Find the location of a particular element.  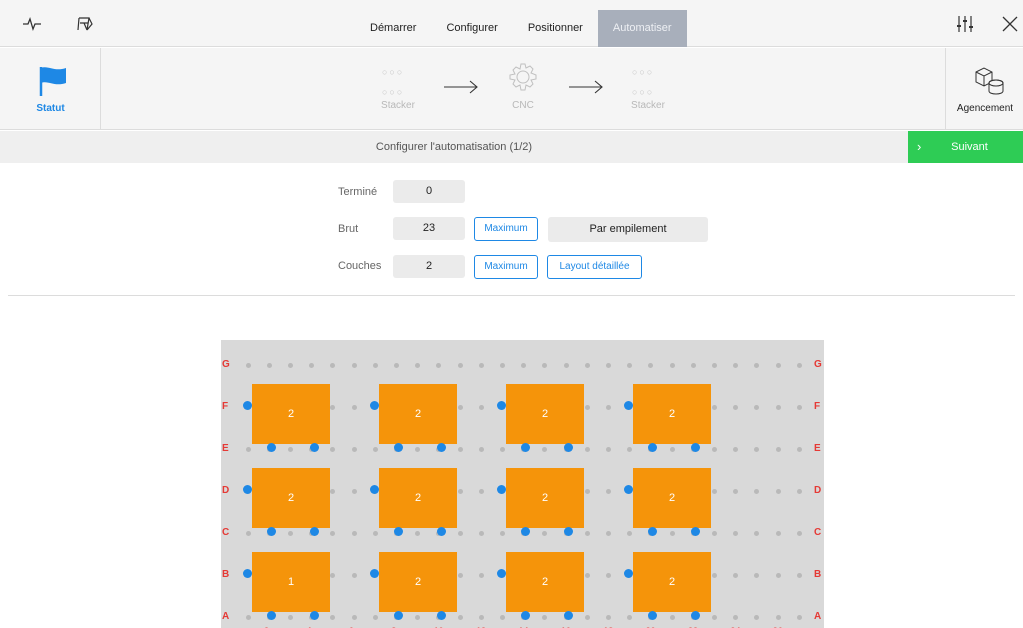

raw-label: Brut is located at coordinates (348, 229).